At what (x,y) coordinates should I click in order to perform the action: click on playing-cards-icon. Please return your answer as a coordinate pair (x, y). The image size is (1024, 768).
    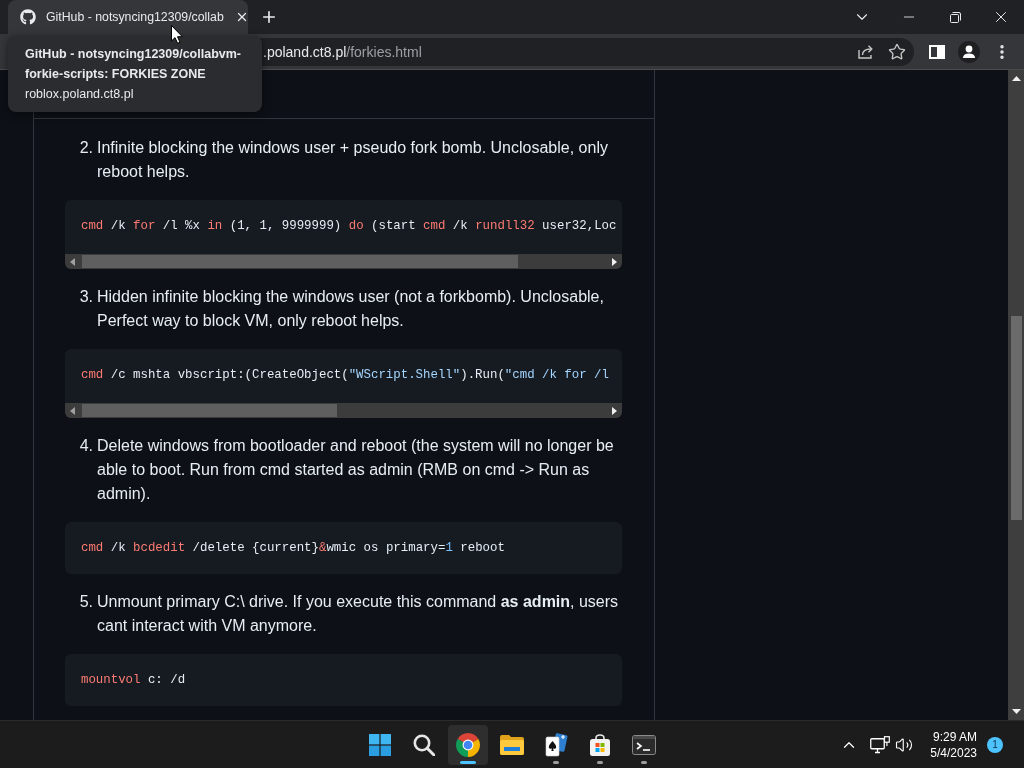
    Looking at the image, I should click on (556, 744).